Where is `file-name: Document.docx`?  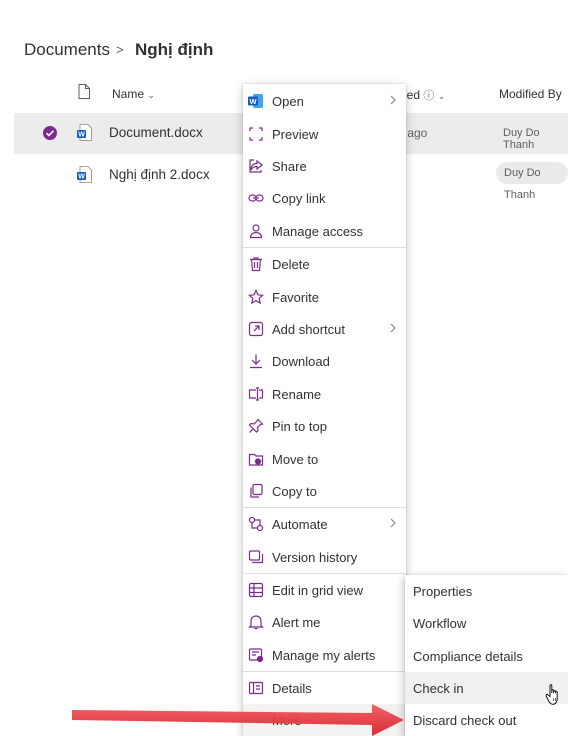
file-name: Document.docx is located at coordinates (156, 132).